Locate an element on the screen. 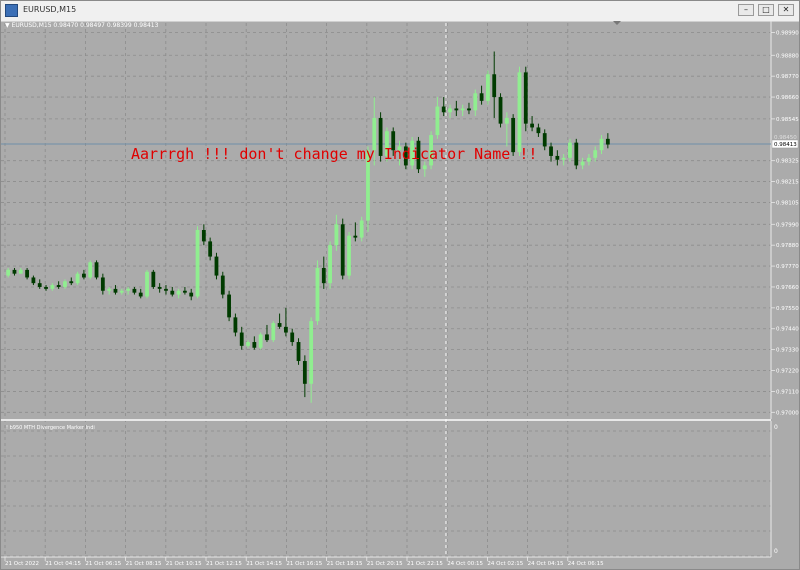 The image size is (800, 570). close-button: ✕ is located at coordinates (786, 10).